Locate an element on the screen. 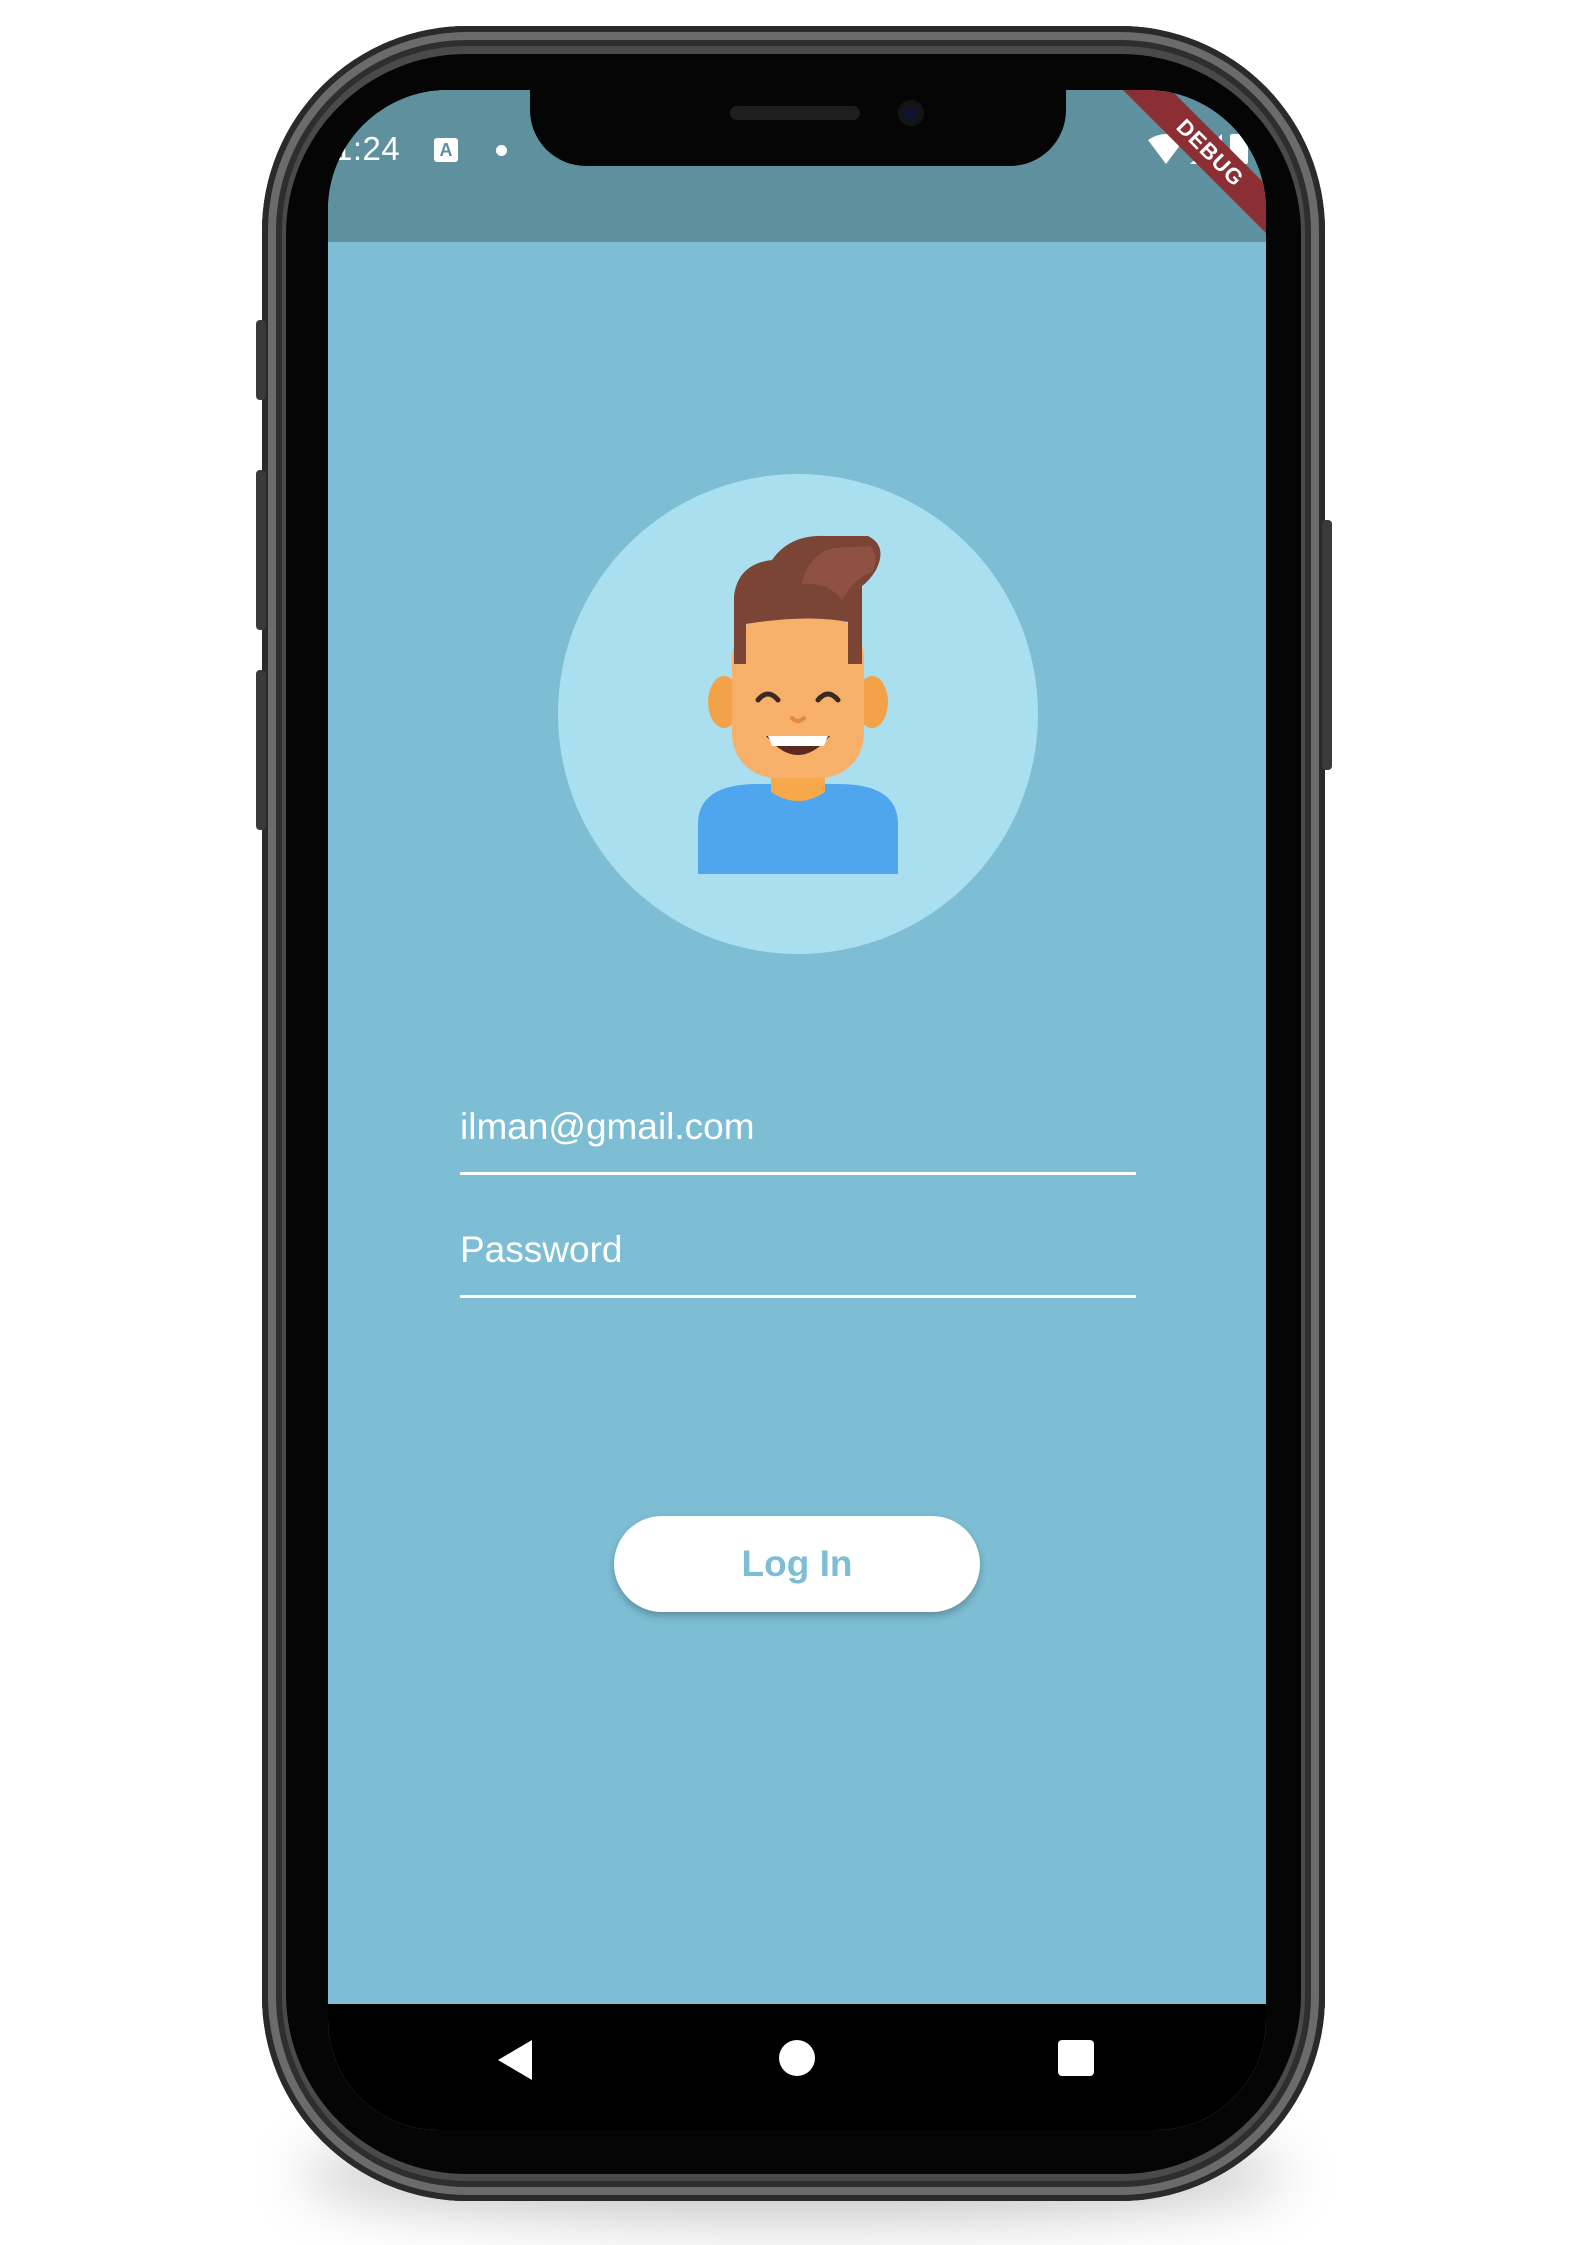 The image size is (1587, 2245). avatar-circle is located at coordinates (798, 714).